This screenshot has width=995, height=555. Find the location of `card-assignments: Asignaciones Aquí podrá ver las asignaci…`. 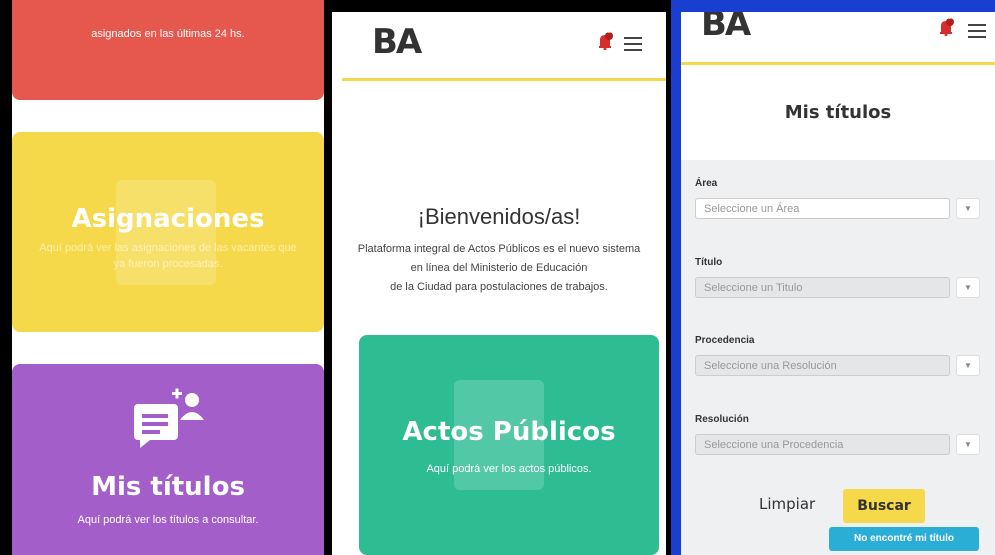

card-assignments: Asignaciones Aquí podrá ver las asignaci… is located at coordinates (168, 232).